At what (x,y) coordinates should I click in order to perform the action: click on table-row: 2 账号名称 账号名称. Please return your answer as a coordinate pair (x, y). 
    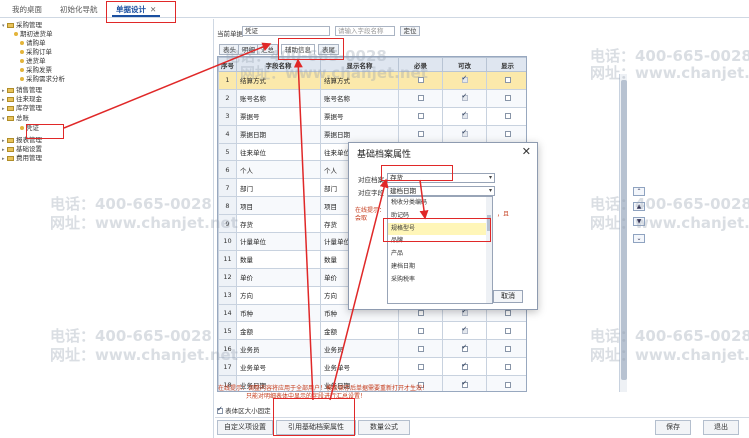
    Looking at the image, I should click on (372, 98).